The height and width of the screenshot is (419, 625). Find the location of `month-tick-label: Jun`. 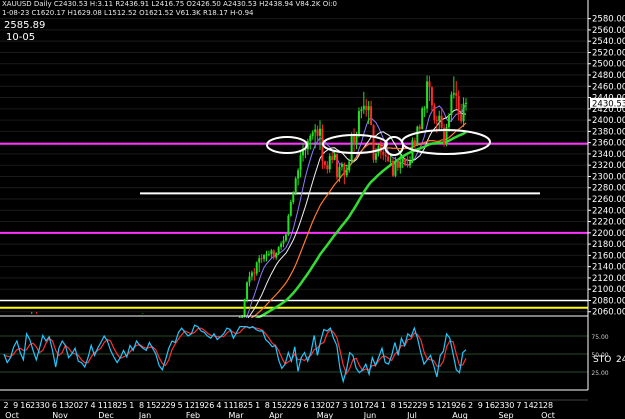

month-tick-label: Jun is located at coordinates (370, 415).